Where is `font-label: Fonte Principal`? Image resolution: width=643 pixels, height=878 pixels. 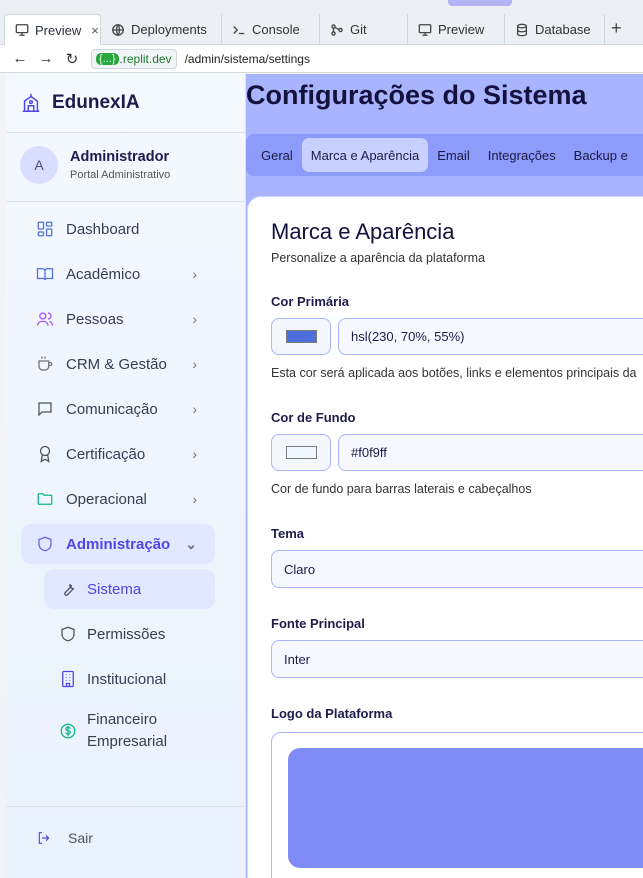 font-label: Fonte Principal is located at coordinates (318, 623).